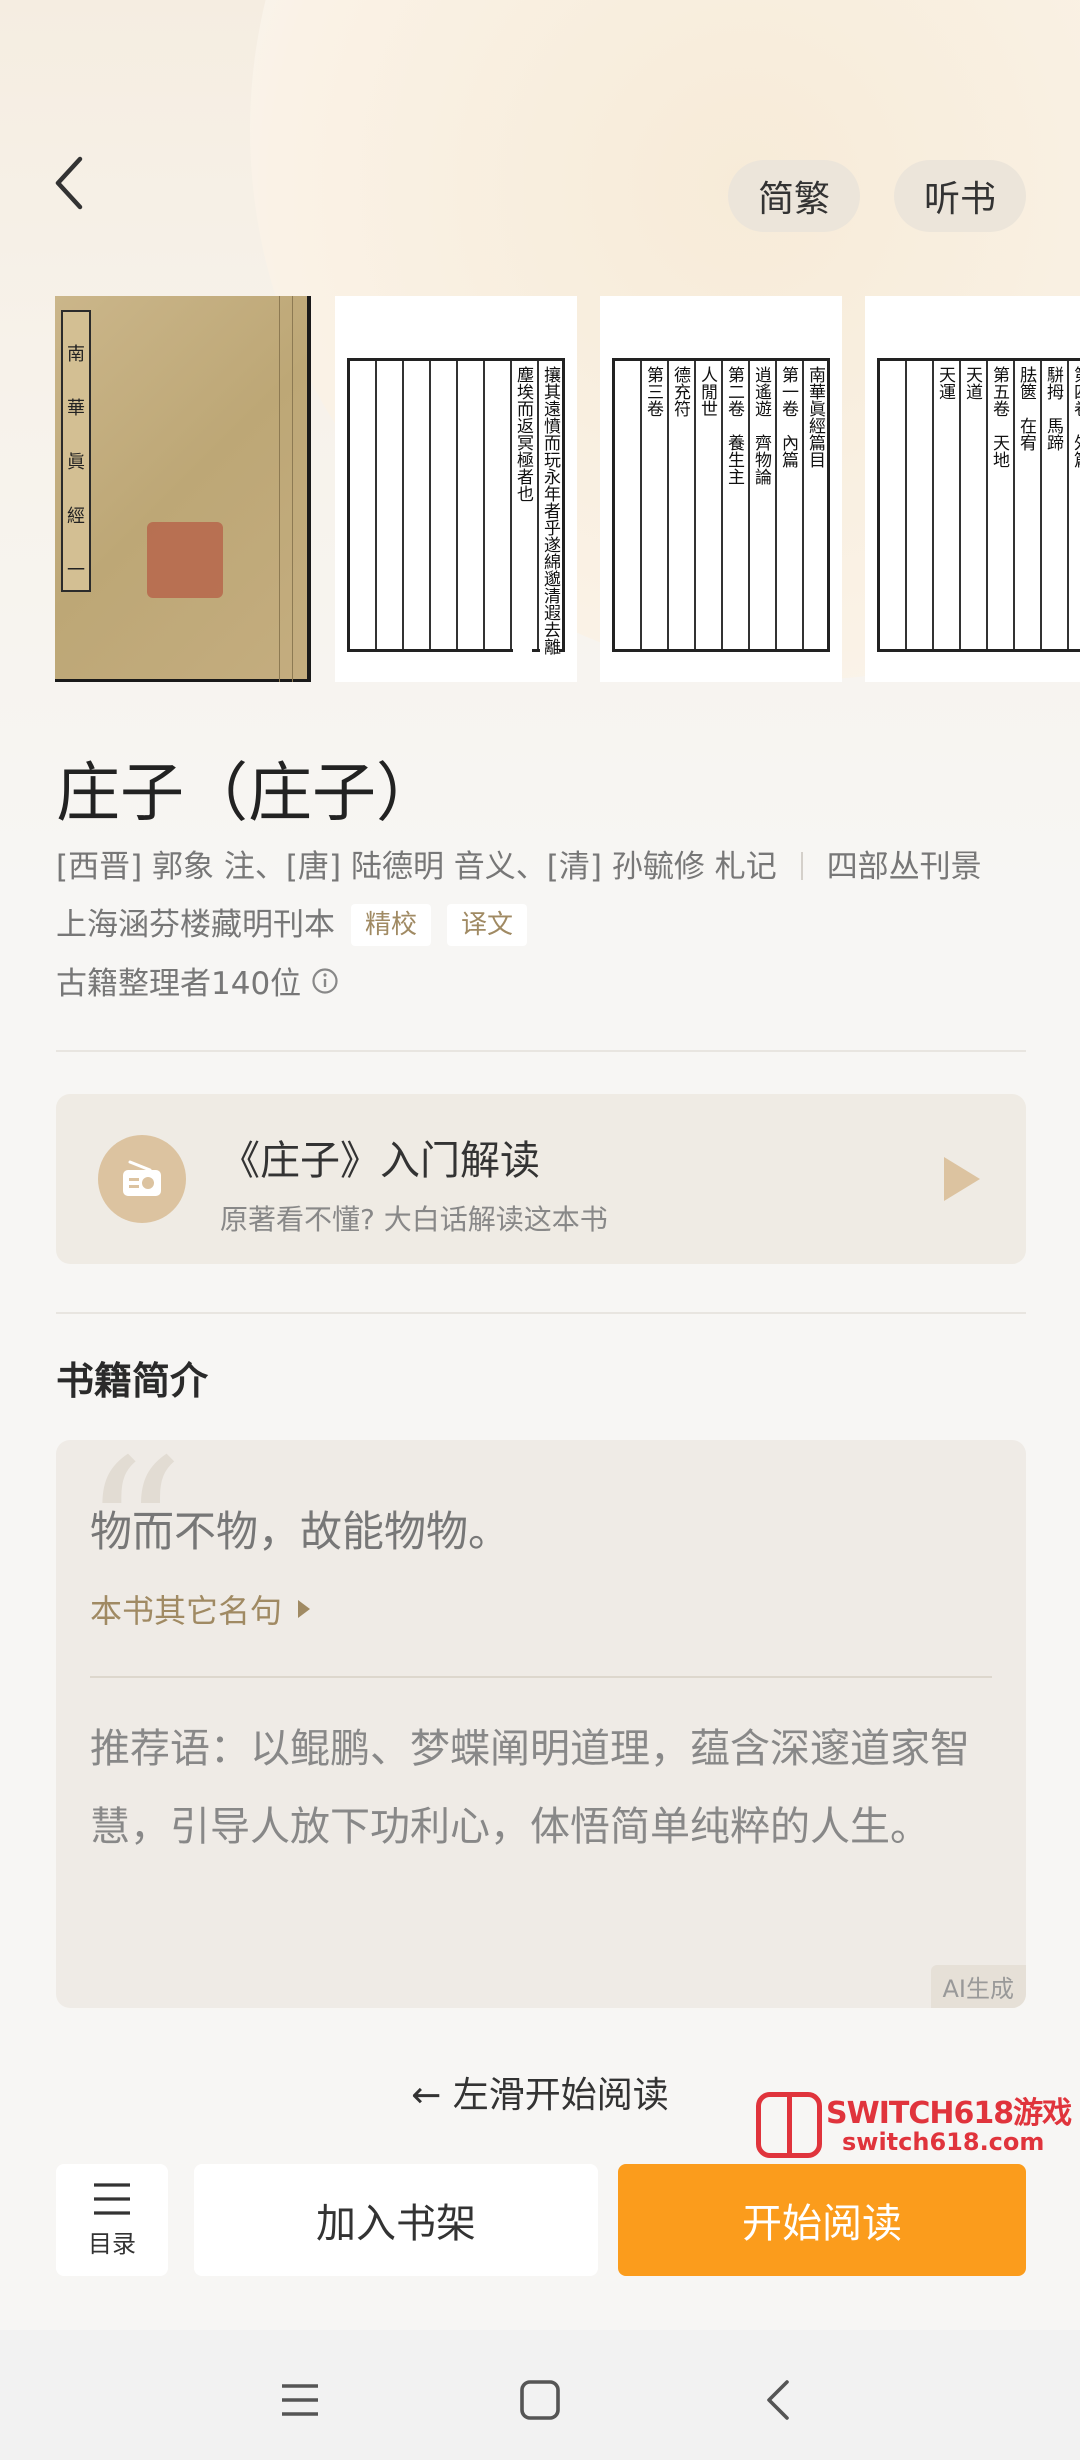  Describe the element at coordinates (487, 925) in the screenshot. I see `translation-tag: 译文` at that location.